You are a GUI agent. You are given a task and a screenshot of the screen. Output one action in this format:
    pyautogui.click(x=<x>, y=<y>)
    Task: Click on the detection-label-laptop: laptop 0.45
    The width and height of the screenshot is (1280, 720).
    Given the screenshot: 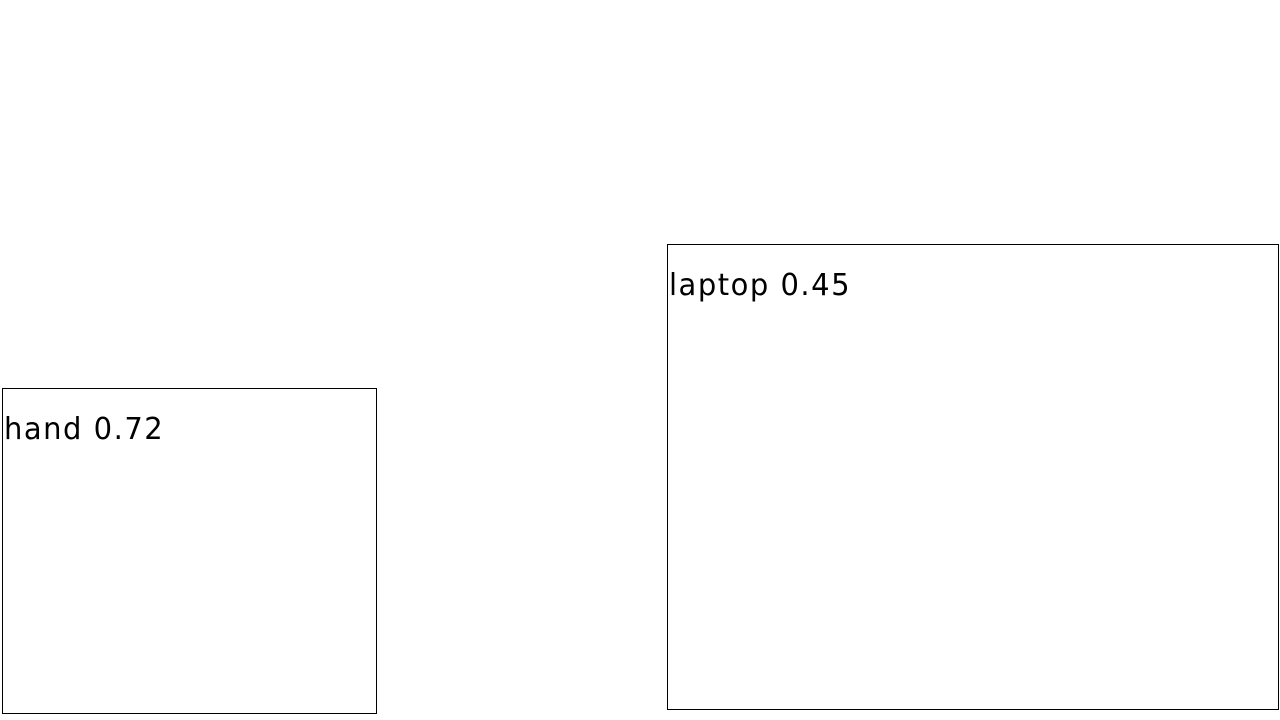 What is the action you would take?
    pyautogui.click(x=760, y=284)
    